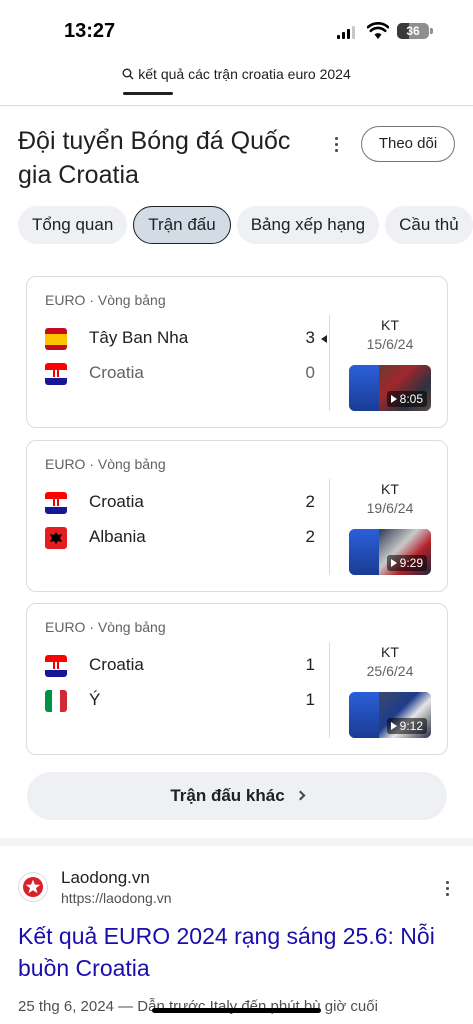 The height and width of the screenshot is (1024, 473). Describe the element at coordinates (182, 225) in the screenshot. I see `tab-matches: Trận đấu` at that location.